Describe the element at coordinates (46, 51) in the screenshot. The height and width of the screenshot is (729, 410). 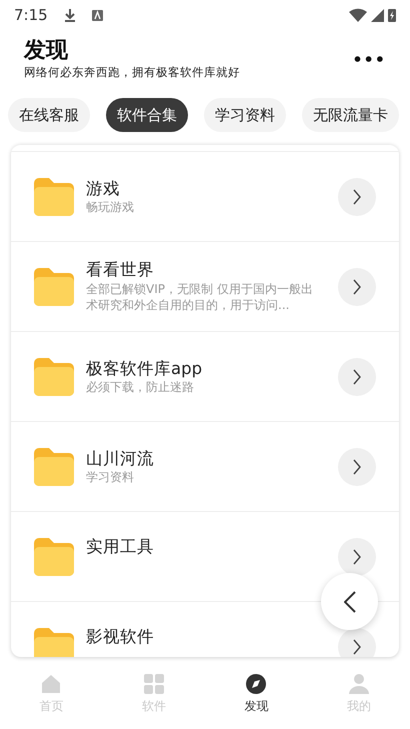
I see `page-title: 发现` at that location.